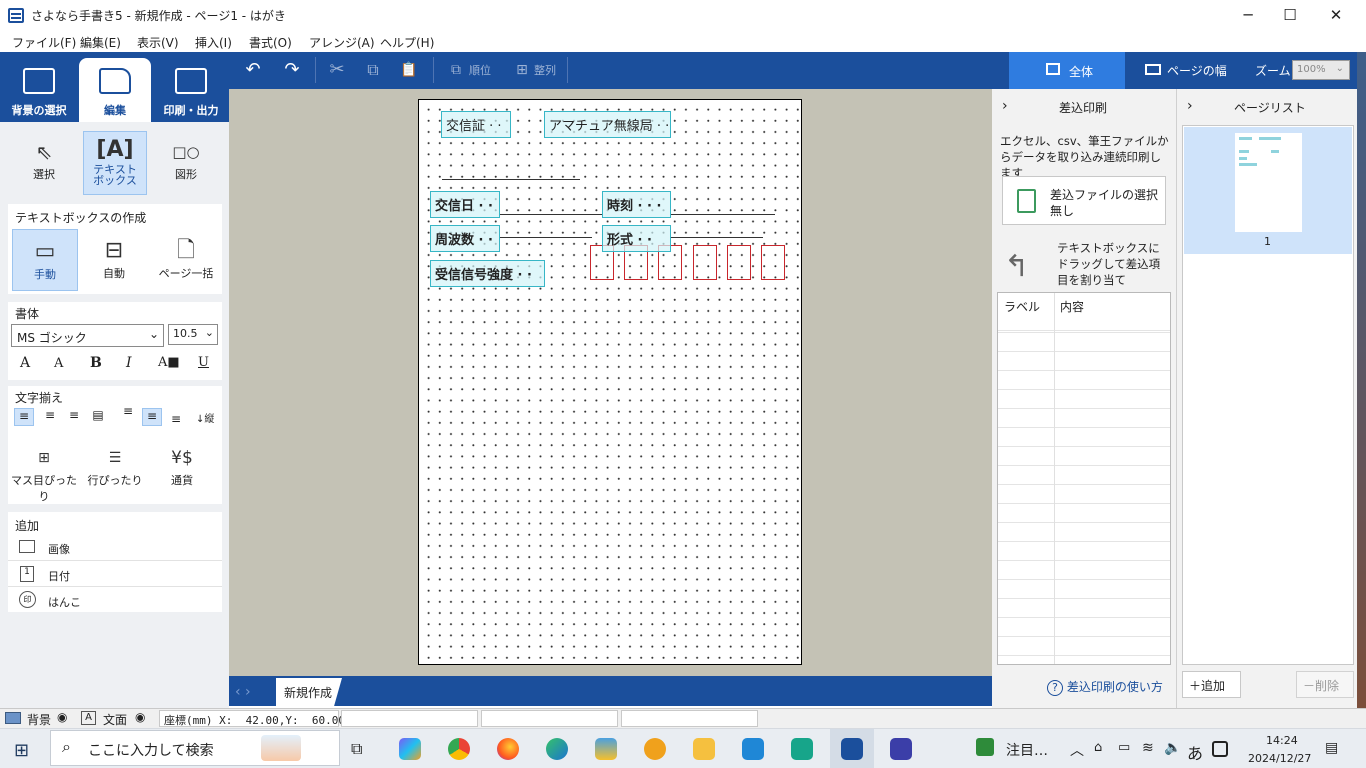 This screenshot has height=768, width=1366. What do you see at coordinates (508, 749) in the screenshot?
I see `firefox-icon` at bounding box center [508, 749].